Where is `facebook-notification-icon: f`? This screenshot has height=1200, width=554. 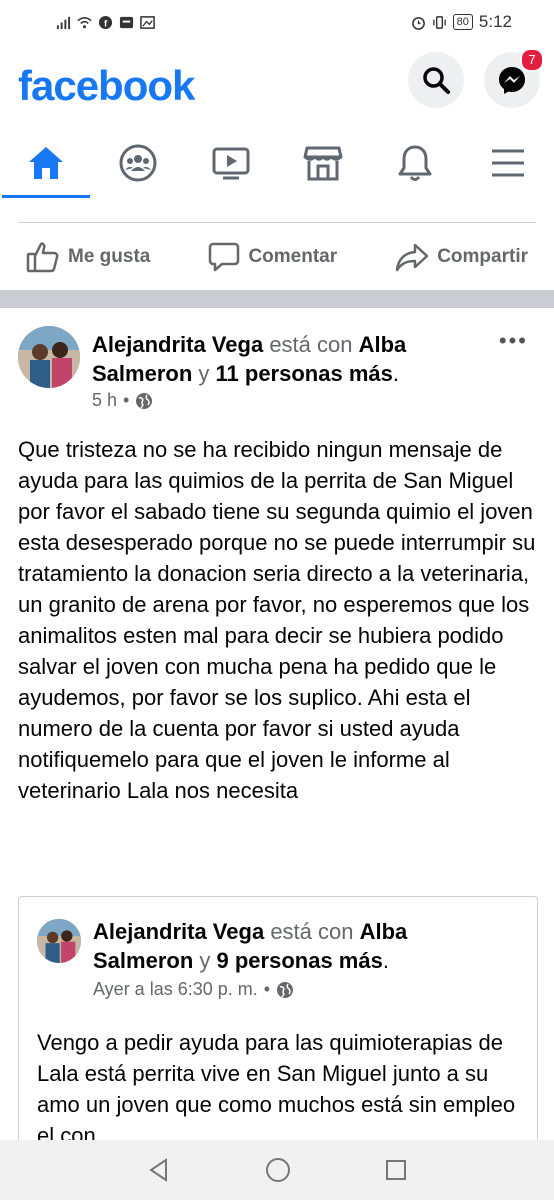 facebook-notification-icon: f is located at coordinates (105, 22).